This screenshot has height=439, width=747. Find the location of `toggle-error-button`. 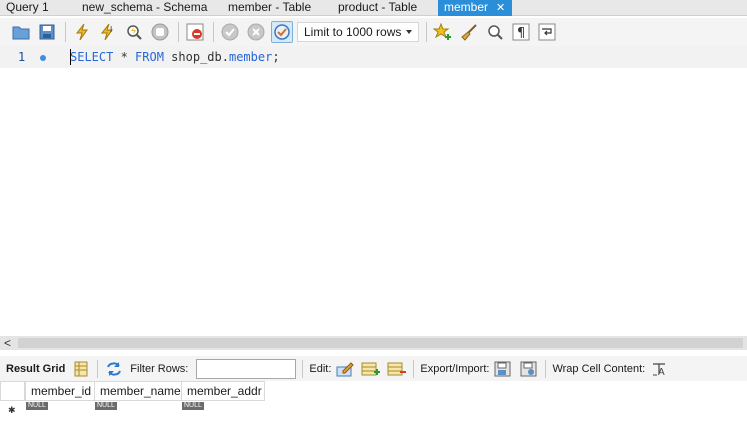

toggle-error-button is located at coordinates (195, 32).